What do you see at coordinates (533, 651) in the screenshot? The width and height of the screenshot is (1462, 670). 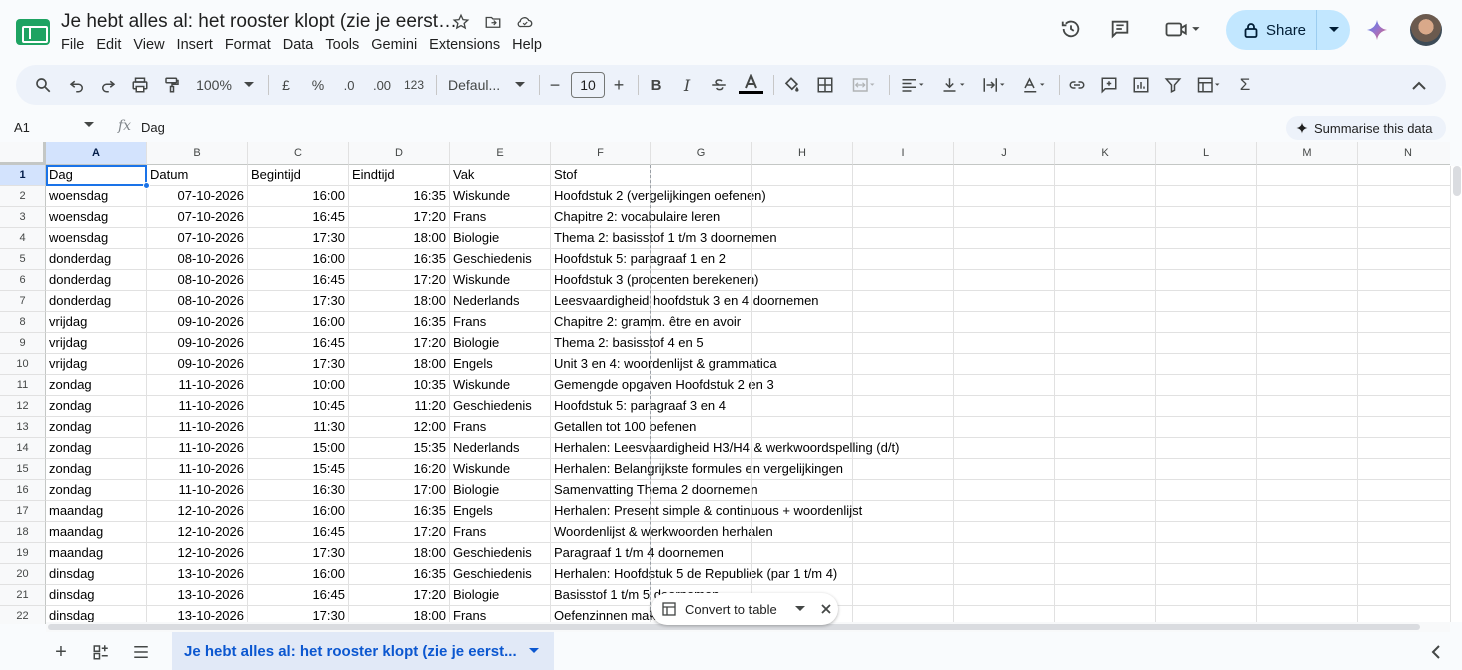 I see `sheet-tab-dropdown-icon` at bounding box center [533, 651].